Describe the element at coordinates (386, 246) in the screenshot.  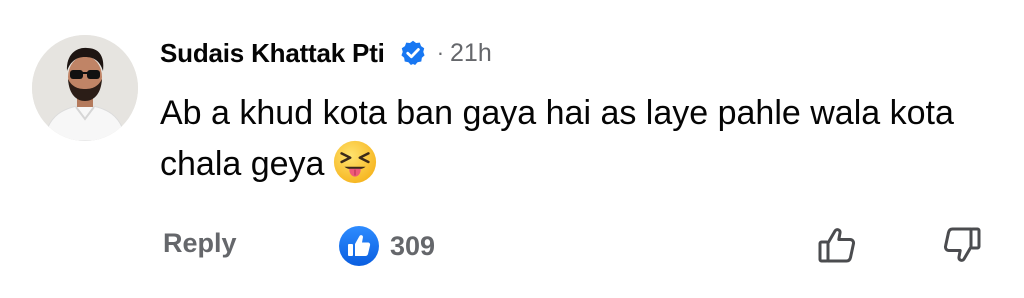
I see `reaction-summary: 309` at that location.